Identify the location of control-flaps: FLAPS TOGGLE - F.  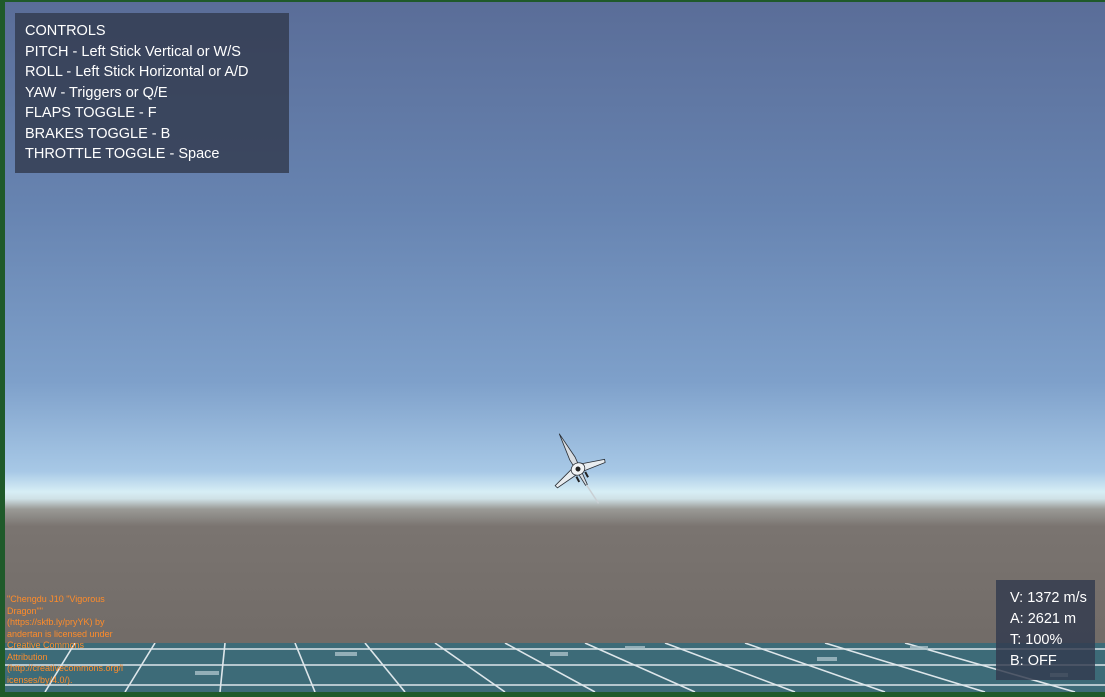
(91, 113).